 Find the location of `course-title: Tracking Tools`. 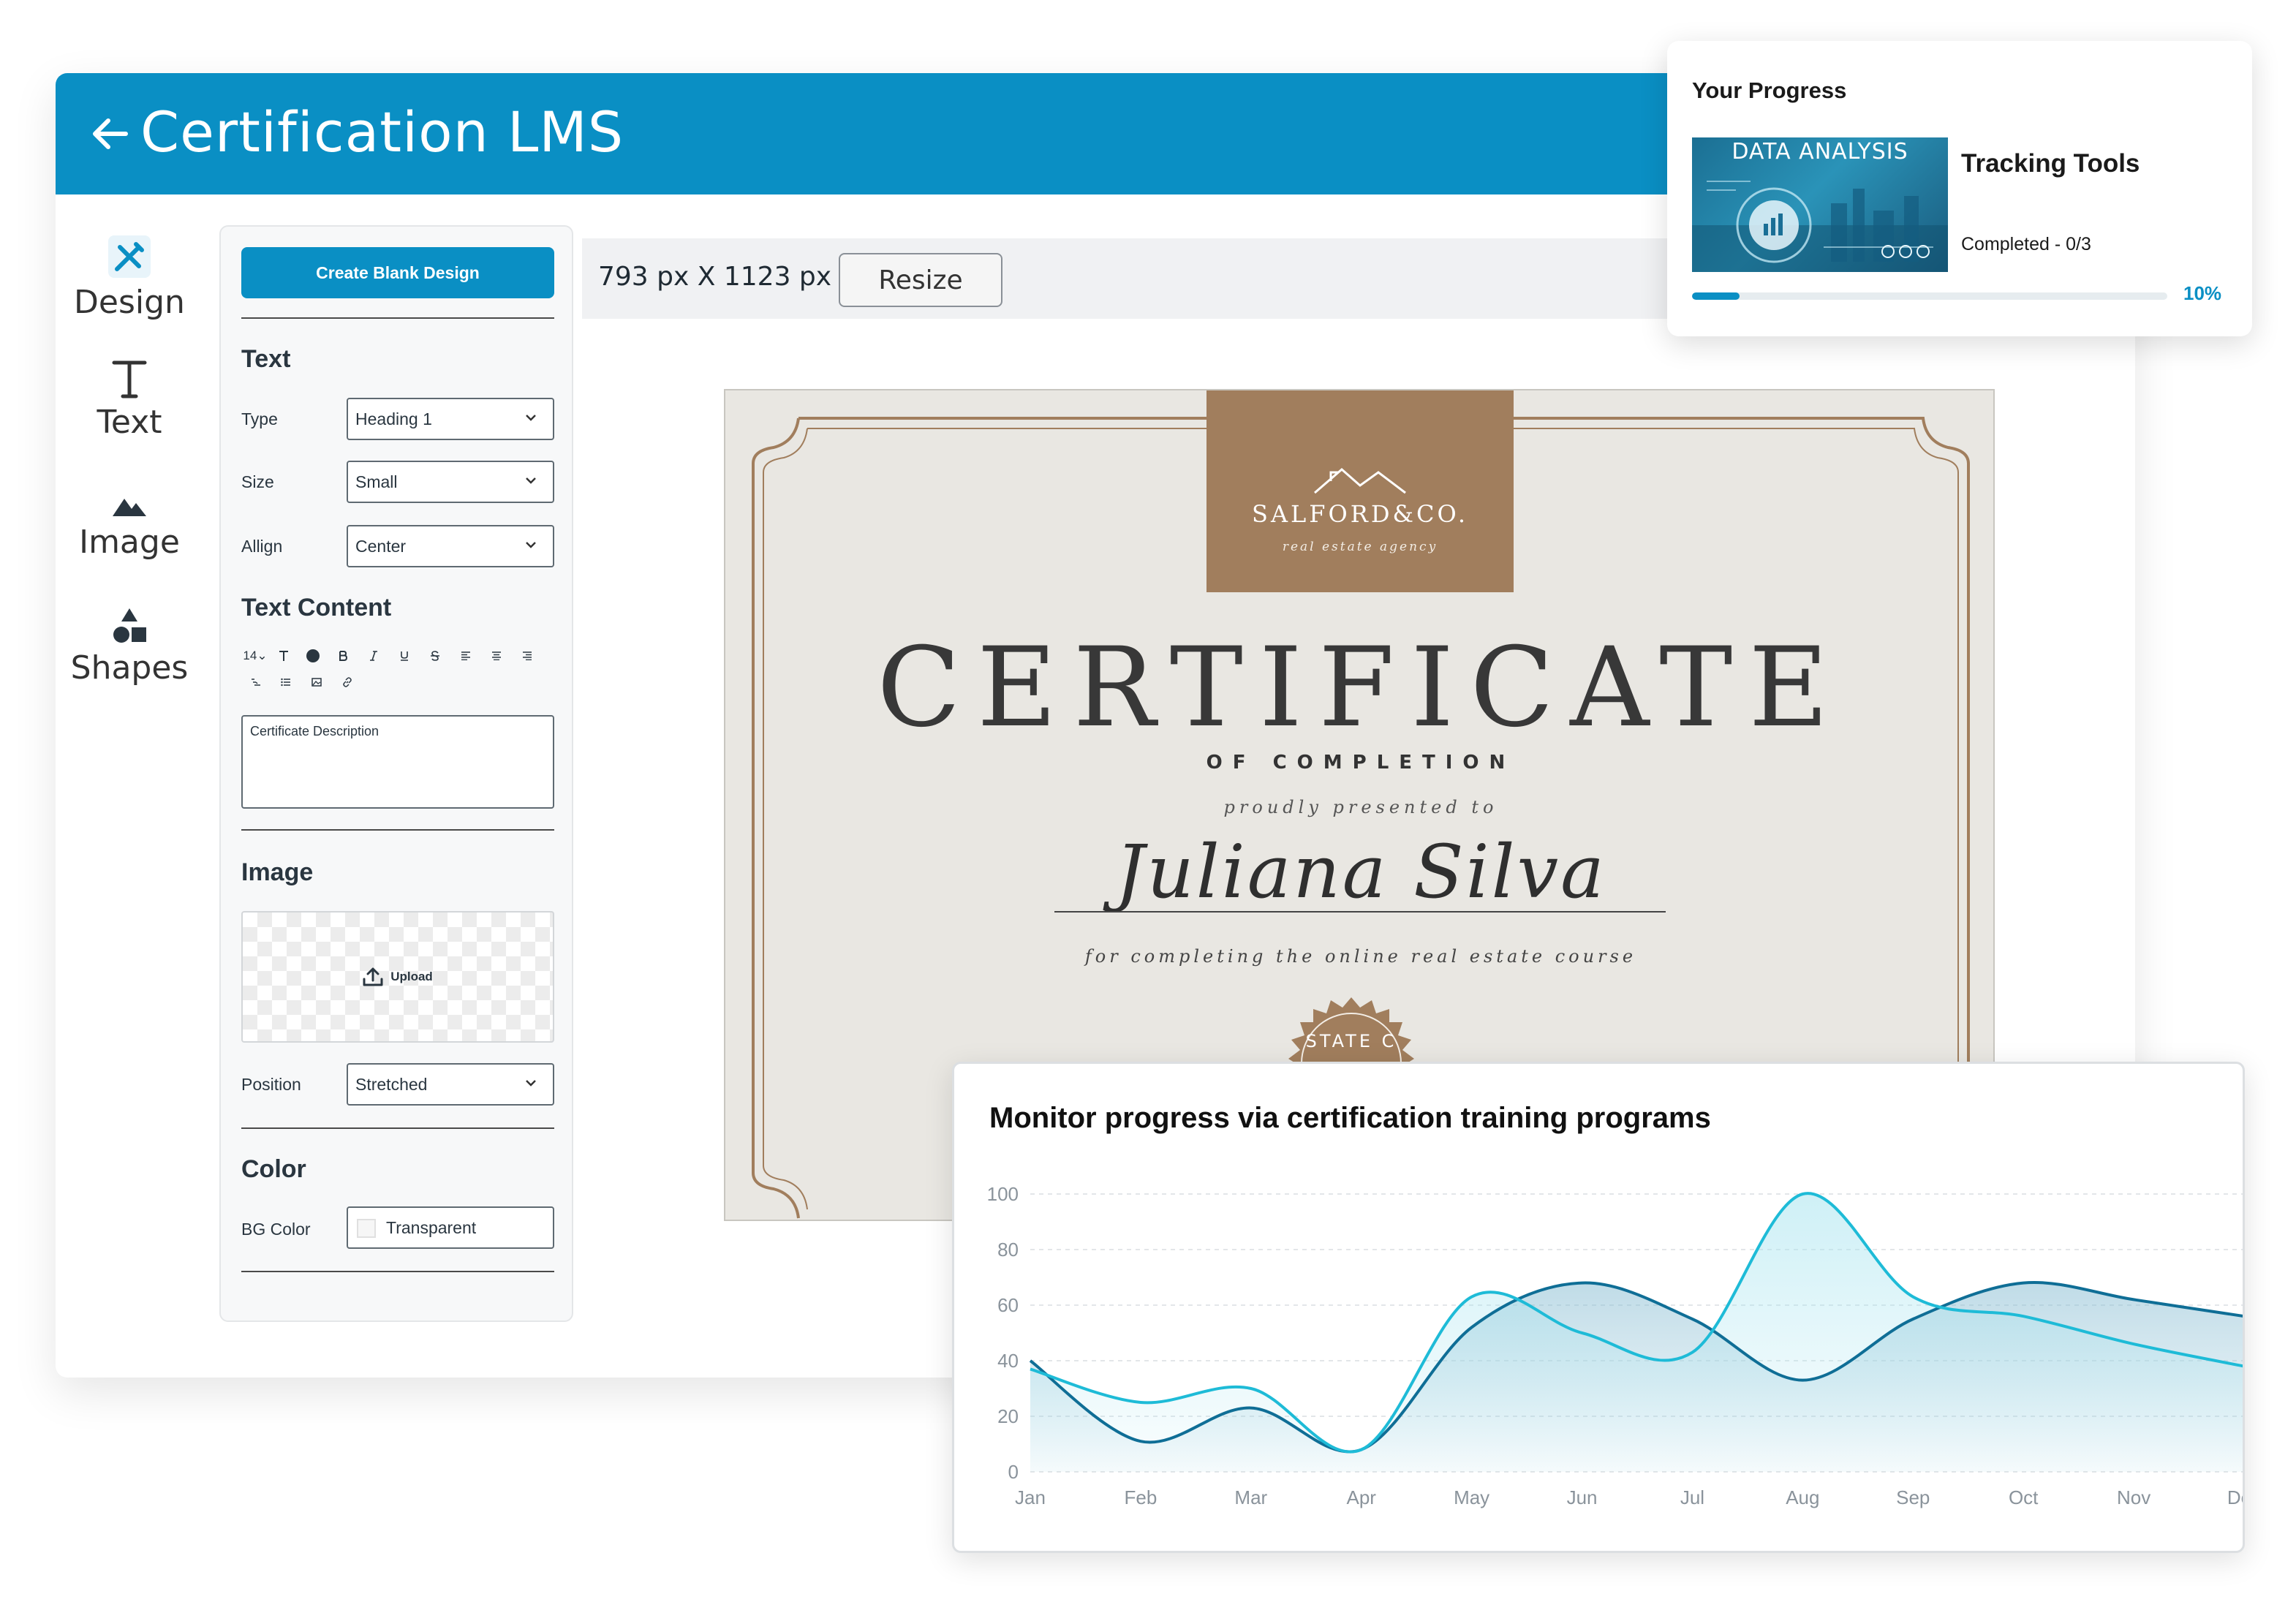

course-title: Tracking Tools is located at coordinates (2050, 163).